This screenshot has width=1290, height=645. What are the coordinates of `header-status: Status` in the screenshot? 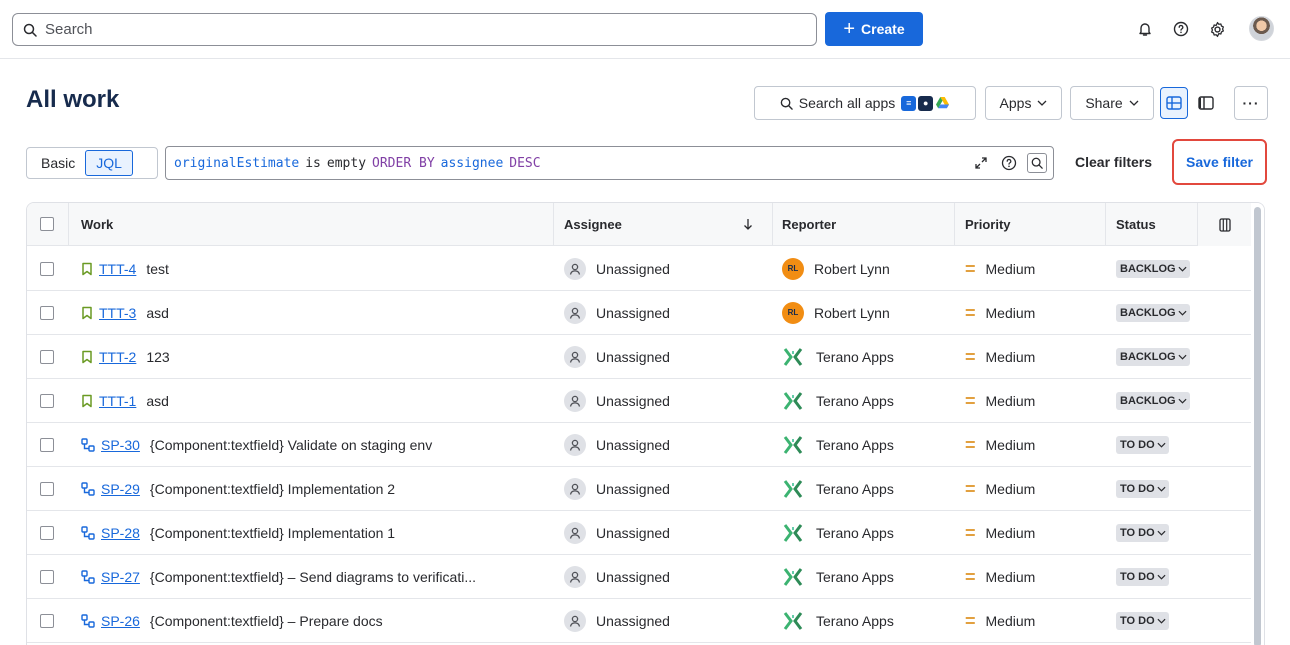 It's located at (1136, 224).